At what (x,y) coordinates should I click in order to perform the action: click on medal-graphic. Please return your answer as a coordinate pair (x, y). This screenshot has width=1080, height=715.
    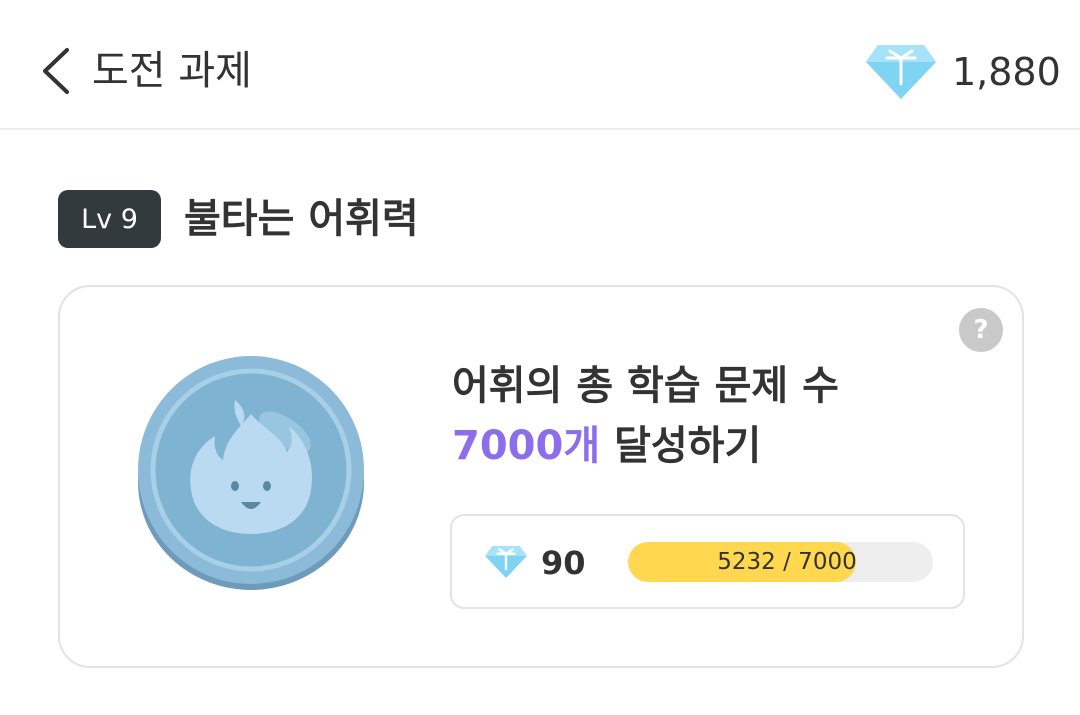
    Looking at the image, I should click on (251, 473).